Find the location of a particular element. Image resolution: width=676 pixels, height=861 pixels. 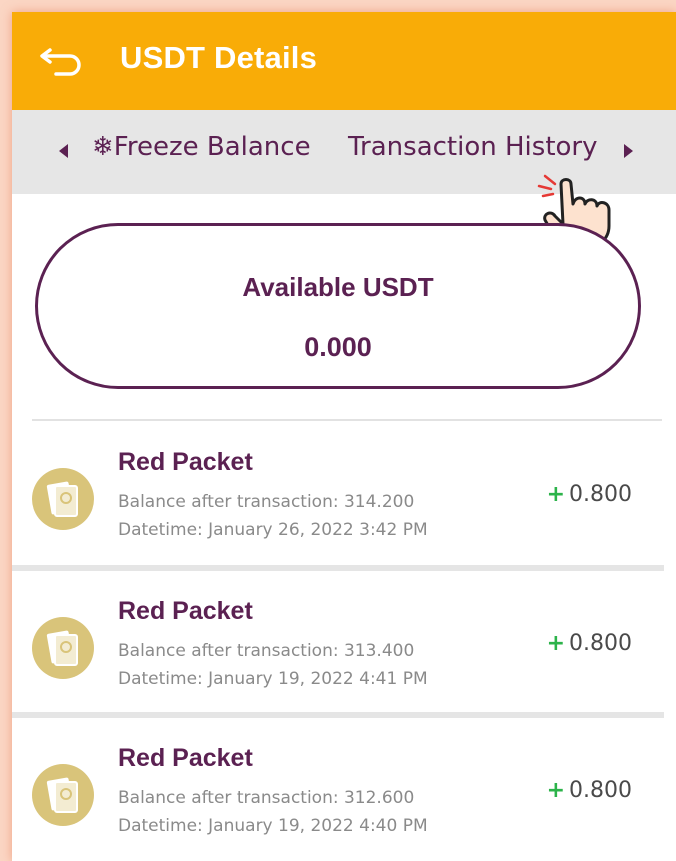

snowflake-icon: ❄ is located at coordinates (103, 147).